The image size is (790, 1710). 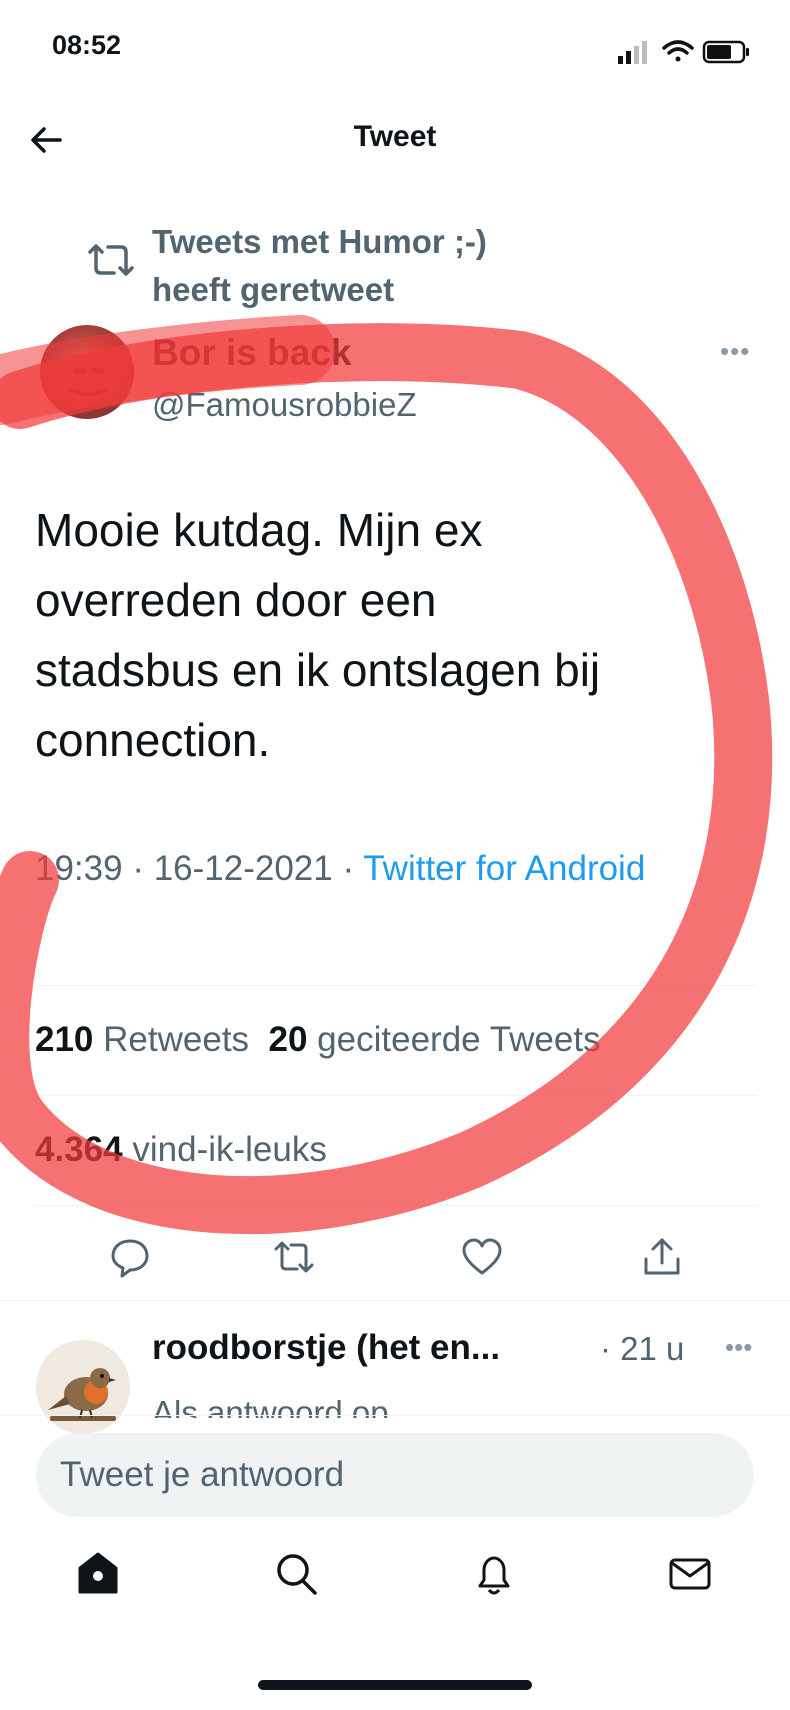 I want to click on tweet-line: overreden door een, so click(x=236, y=600).